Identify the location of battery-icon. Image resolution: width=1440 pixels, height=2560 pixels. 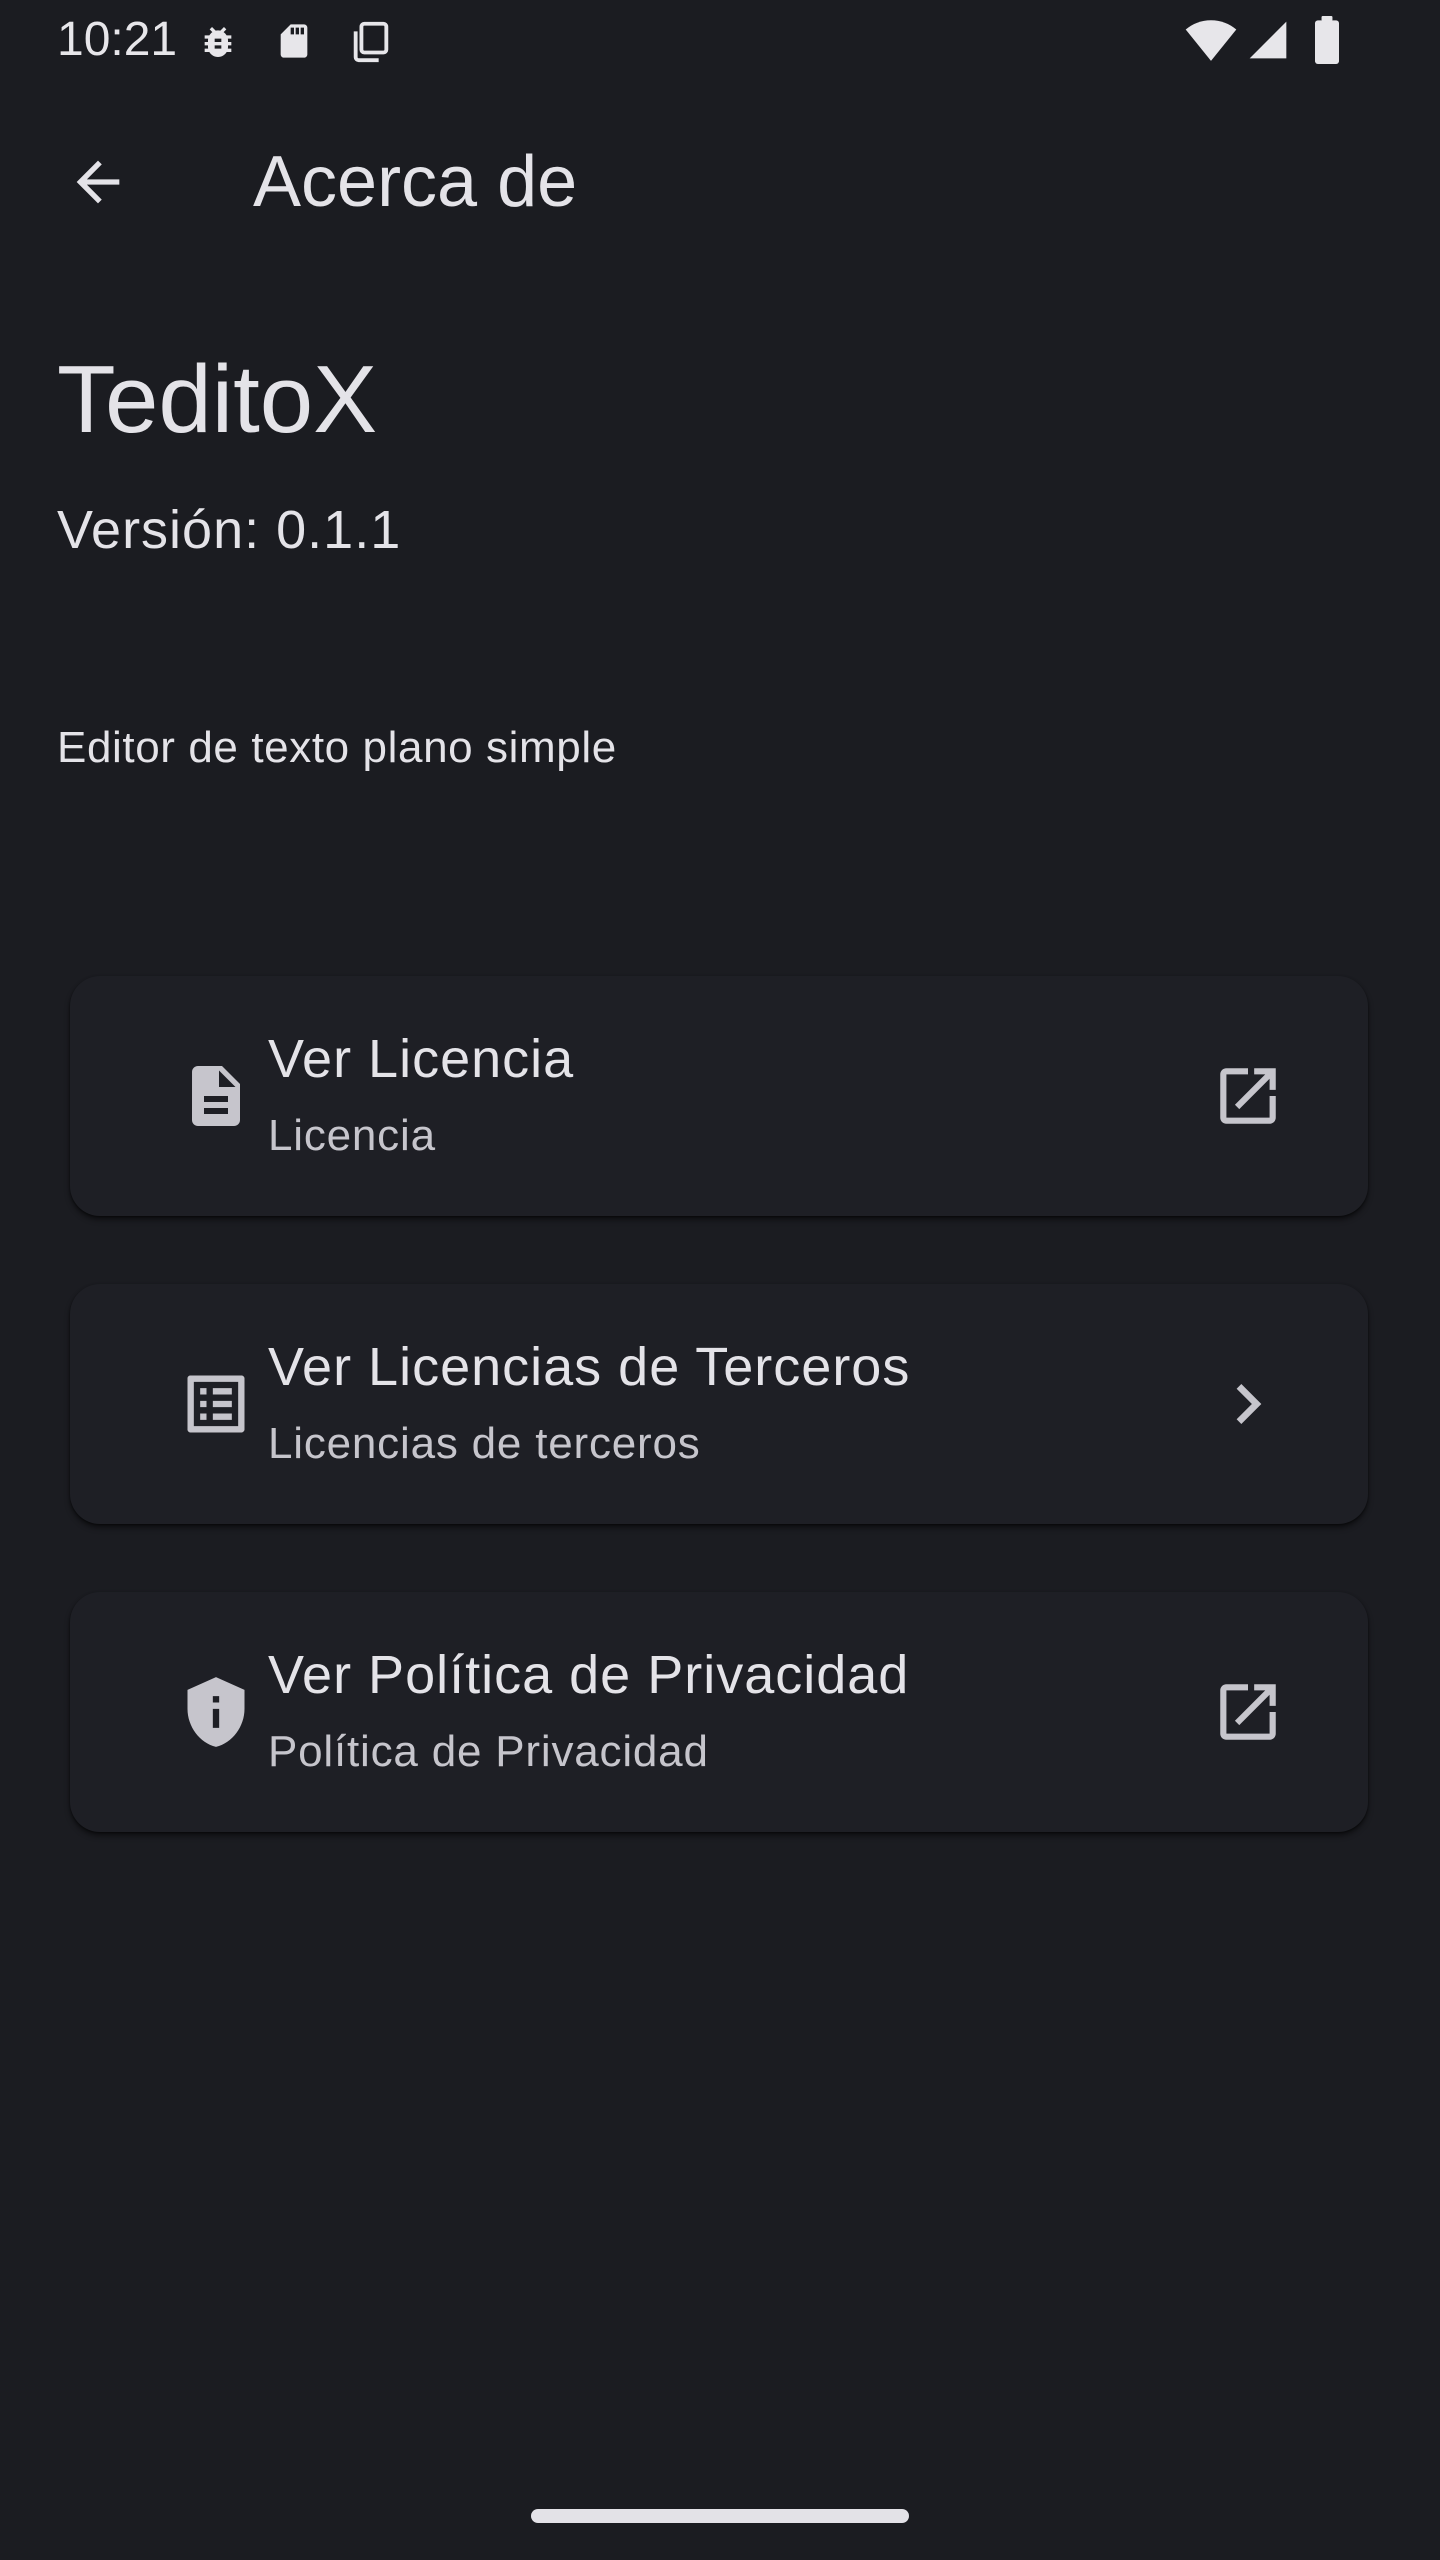
(1327, 40).